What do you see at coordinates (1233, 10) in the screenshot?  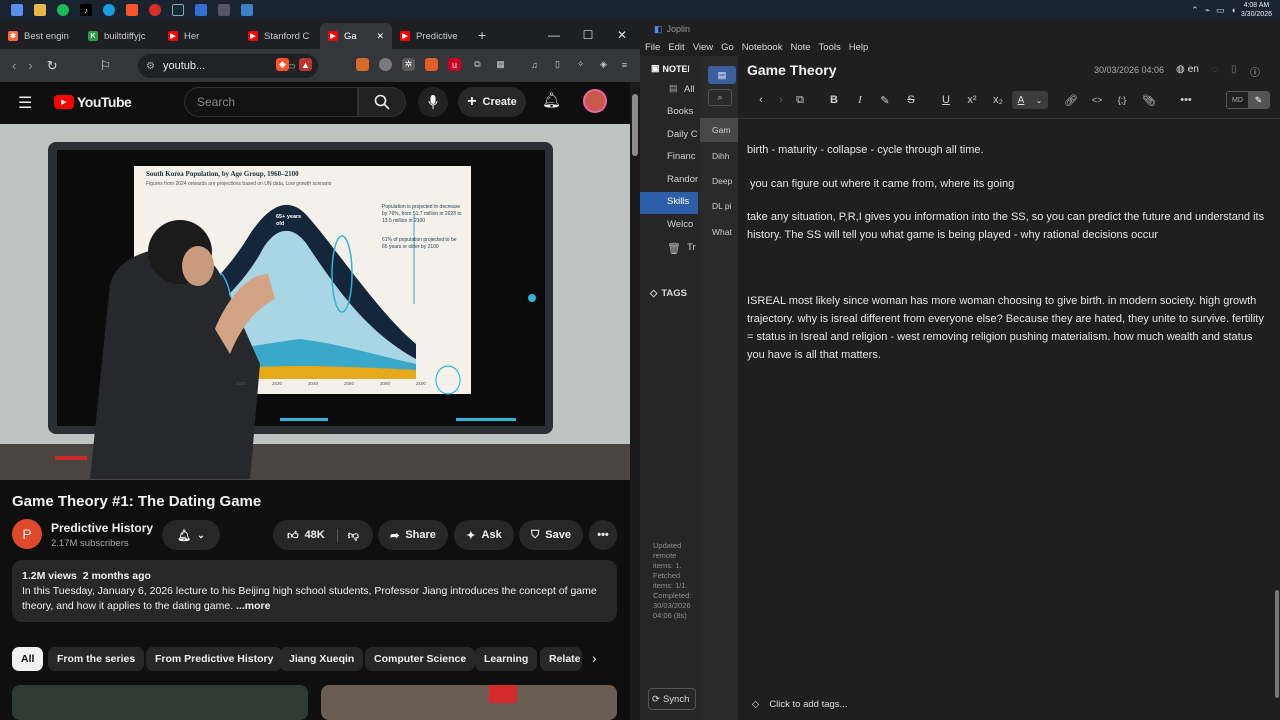 I see `volume-icon: ◖` at bounding box center [1233, 10].